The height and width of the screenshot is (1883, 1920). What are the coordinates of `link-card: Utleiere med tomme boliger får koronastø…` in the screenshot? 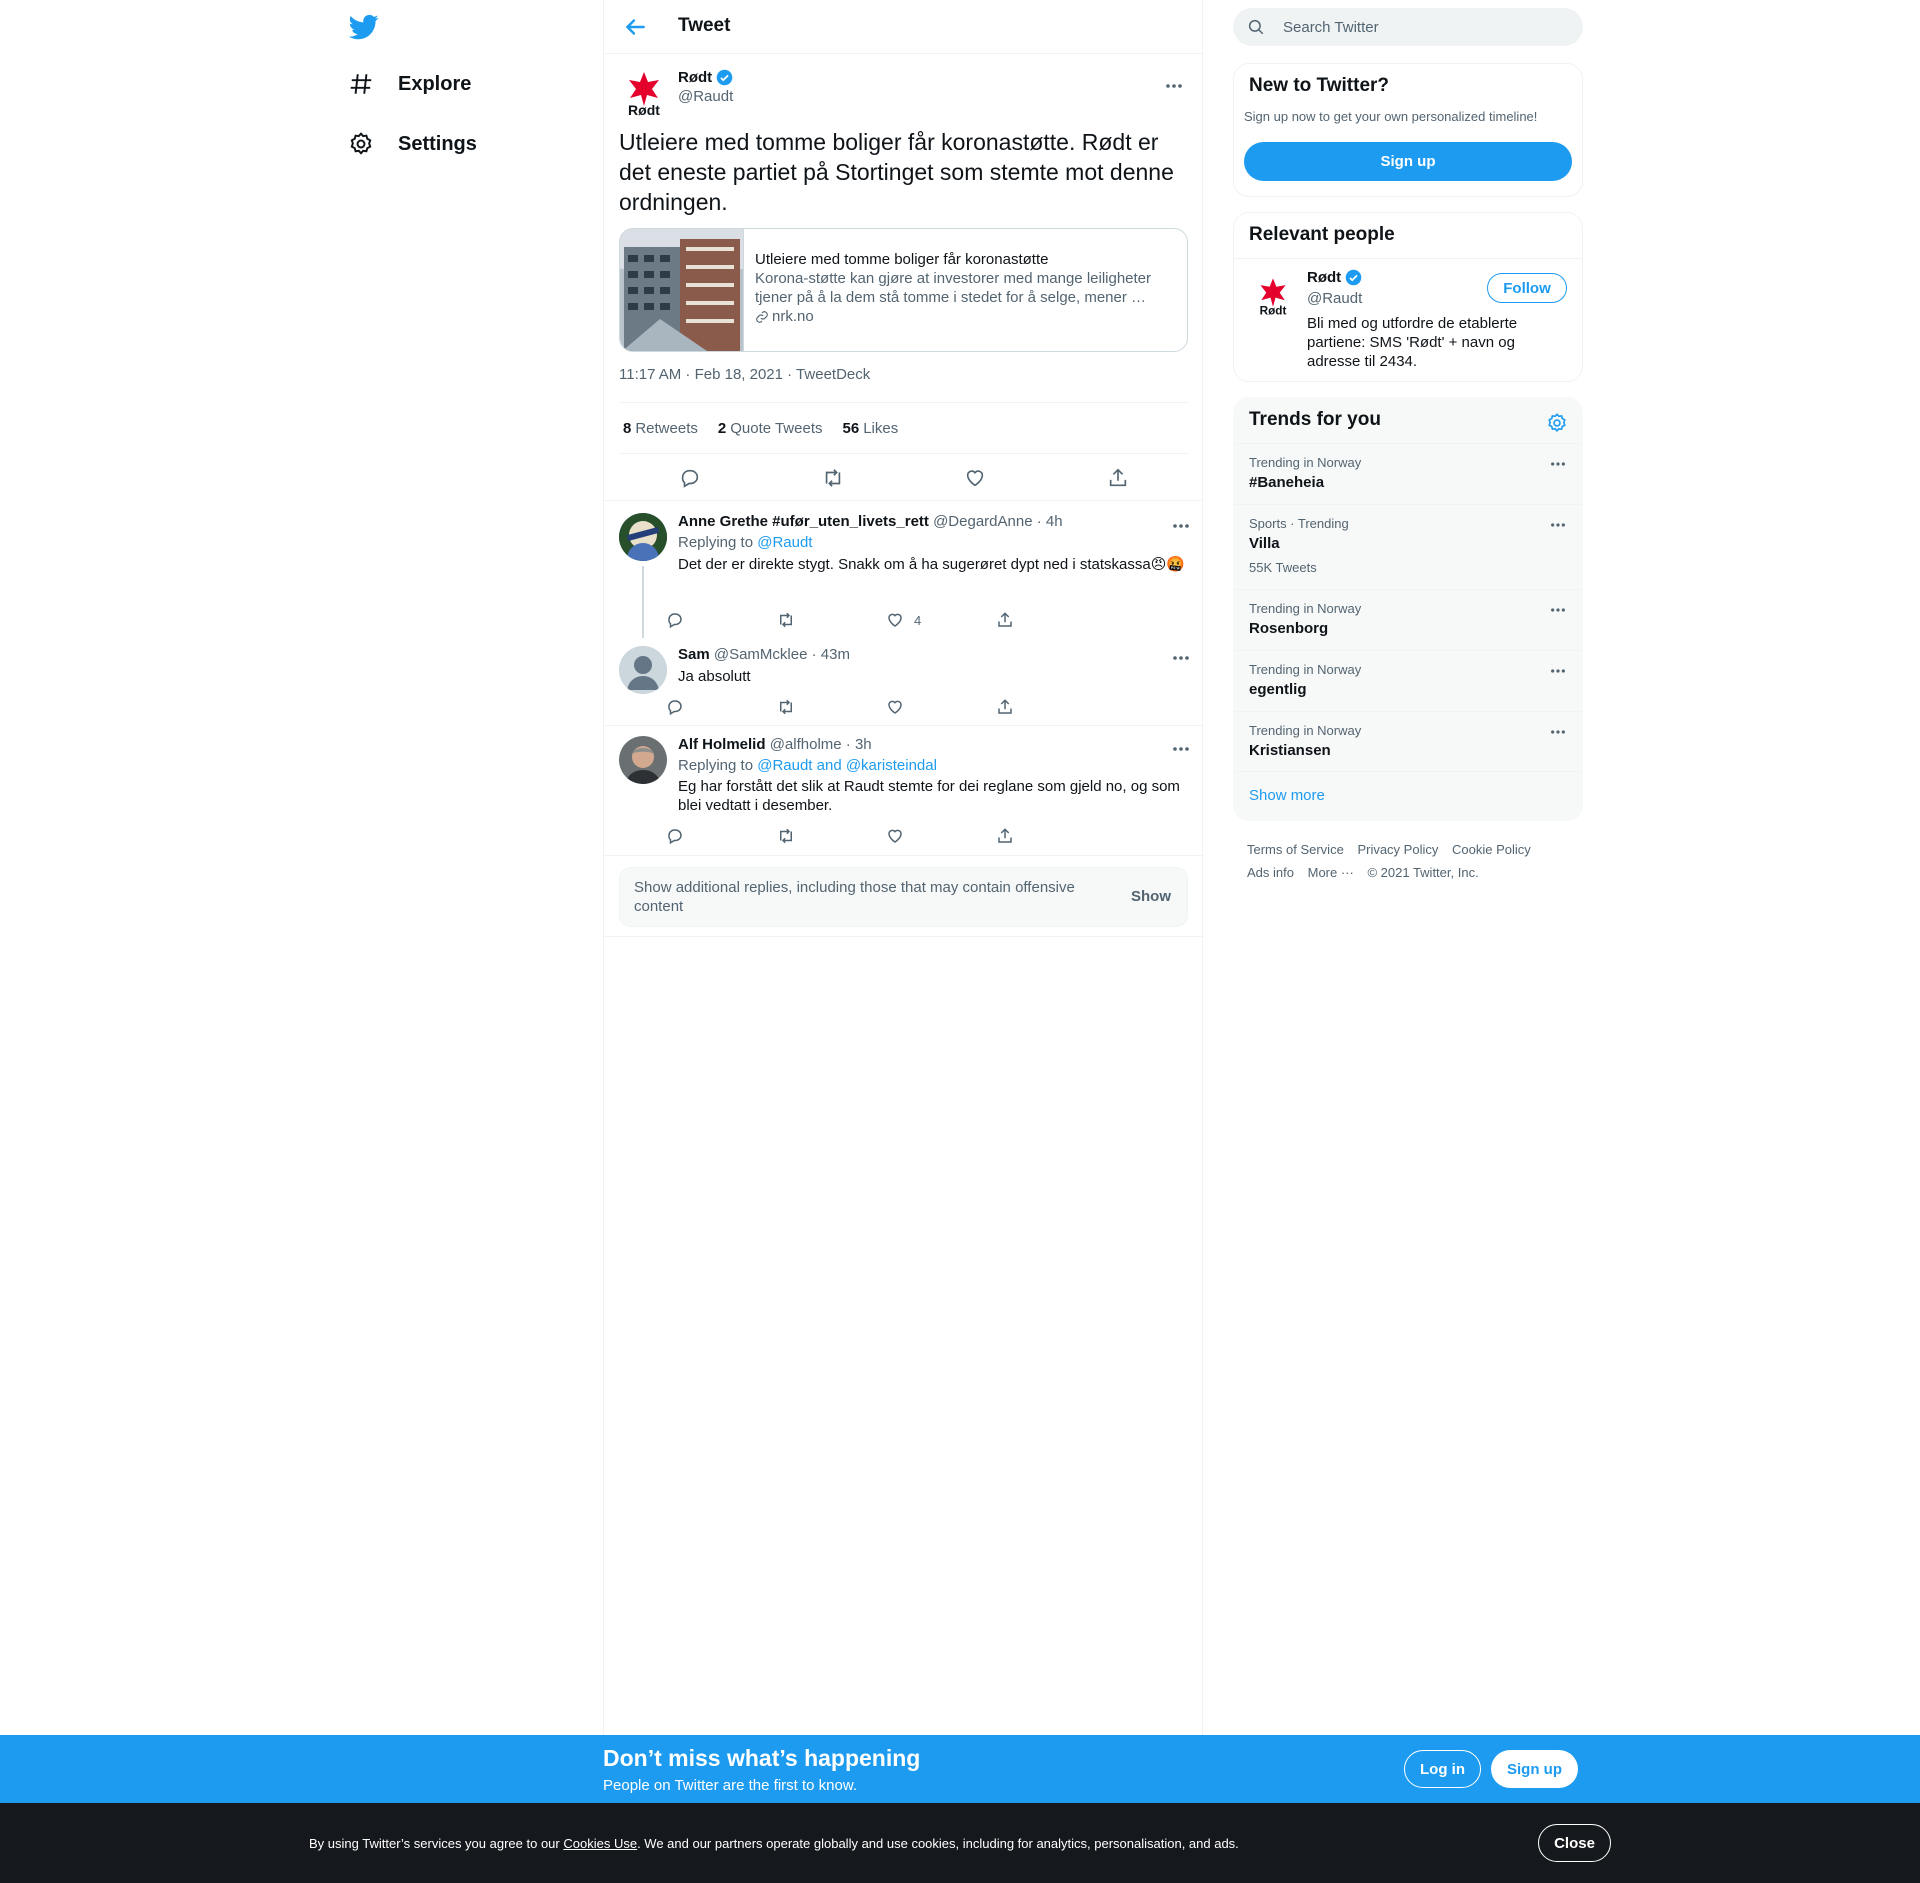 It's located at (903, 290).